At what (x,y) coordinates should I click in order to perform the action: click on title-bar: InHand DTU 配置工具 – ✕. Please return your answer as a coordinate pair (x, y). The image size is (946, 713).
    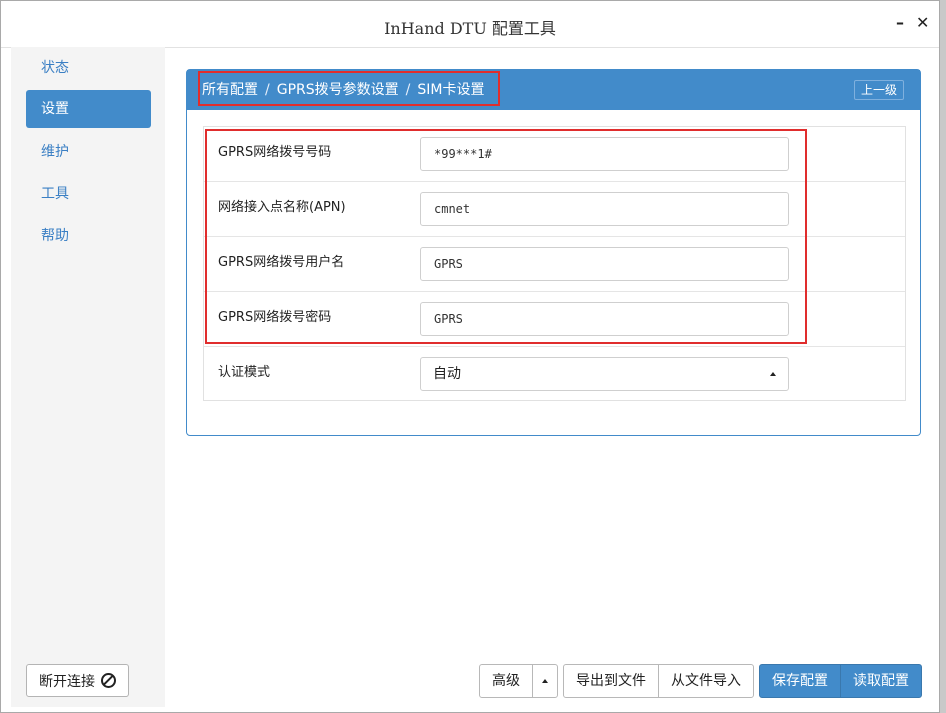
    Looking at the image, I should click on (470, 24).